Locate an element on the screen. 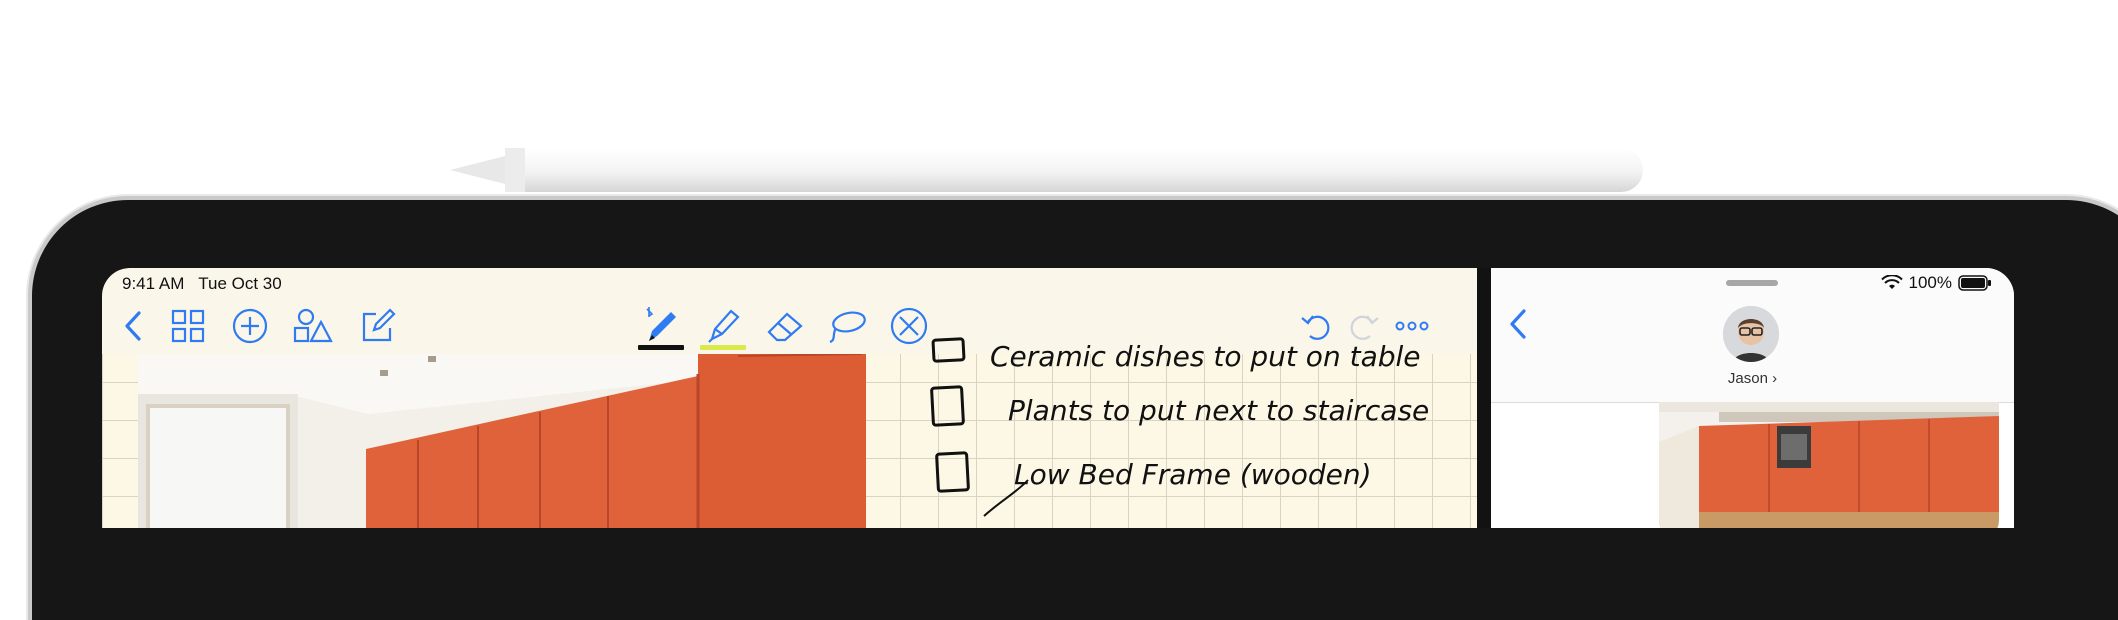  pen-color-swatch is located at coordinates (661, 347).